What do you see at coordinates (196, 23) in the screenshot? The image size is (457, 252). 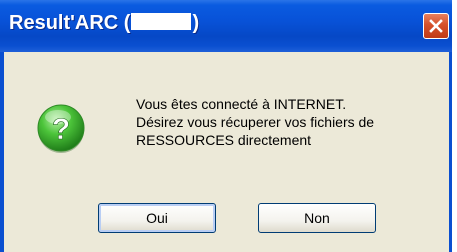 I see `title-suffix: )` at bounding box center [196, 23].